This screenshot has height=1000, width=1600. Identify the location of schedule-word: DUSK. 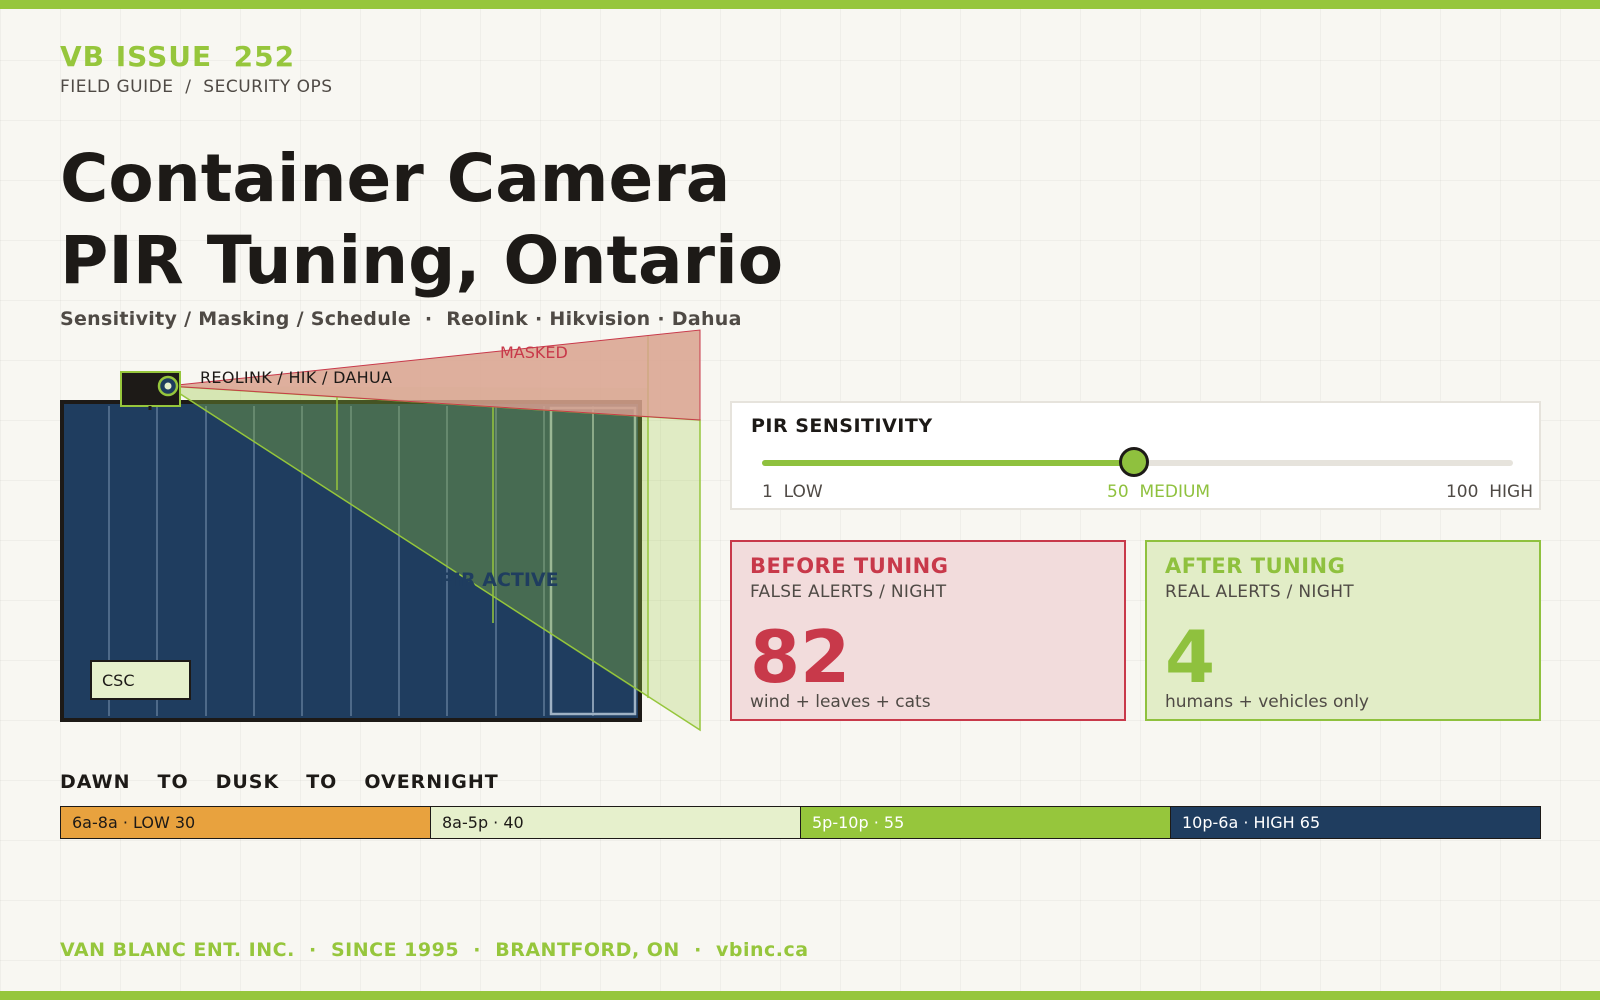
(247, 782).